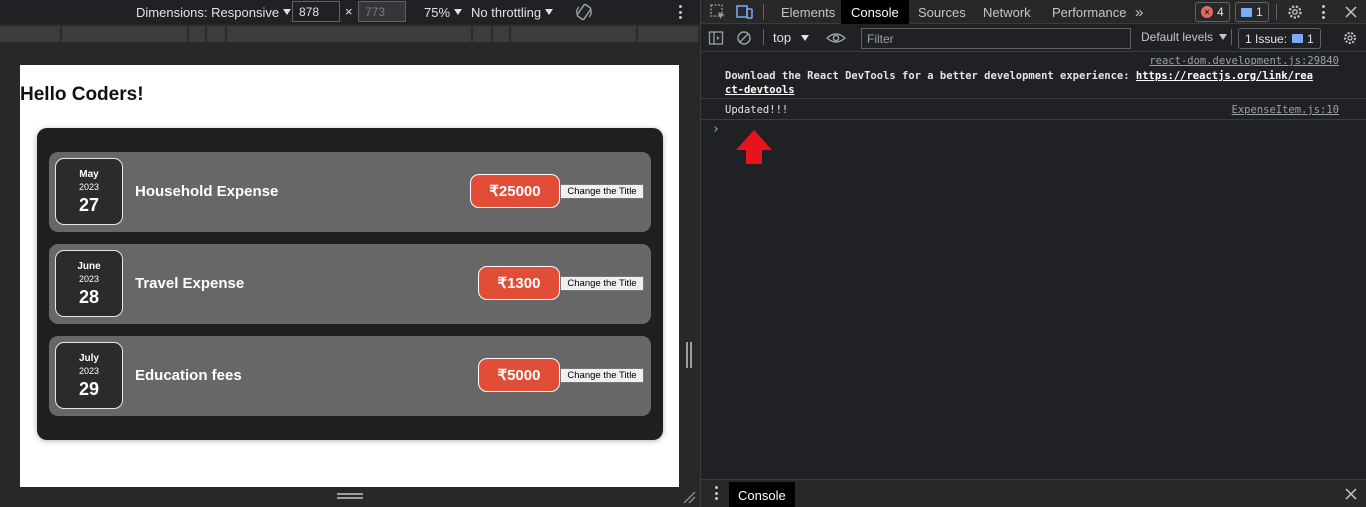 Image resolution: width=1366 pixels, height=507 pixels. Describe the element at coordinates (188, 375) in the screenshot. I see `expense-title: Education fees` at that location.